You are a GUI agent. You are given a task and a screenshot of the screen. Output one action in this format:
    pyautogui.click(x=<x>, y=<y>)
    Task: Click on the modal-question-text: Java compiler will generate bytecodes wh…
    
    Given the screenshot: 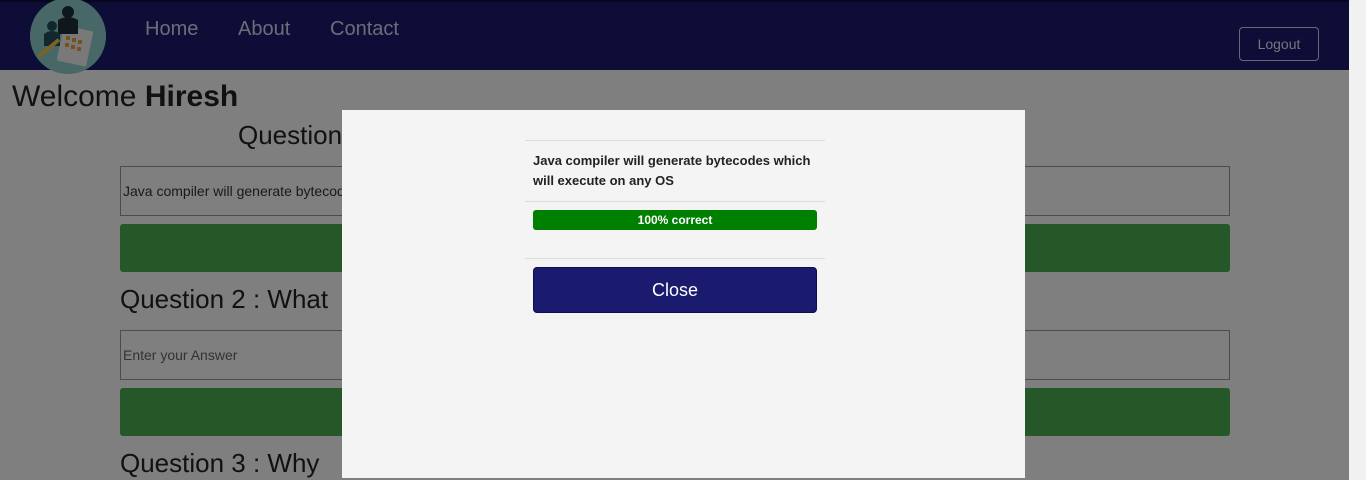 What is the action you would take?
    pyautogui.click(x=672, y=170)
    